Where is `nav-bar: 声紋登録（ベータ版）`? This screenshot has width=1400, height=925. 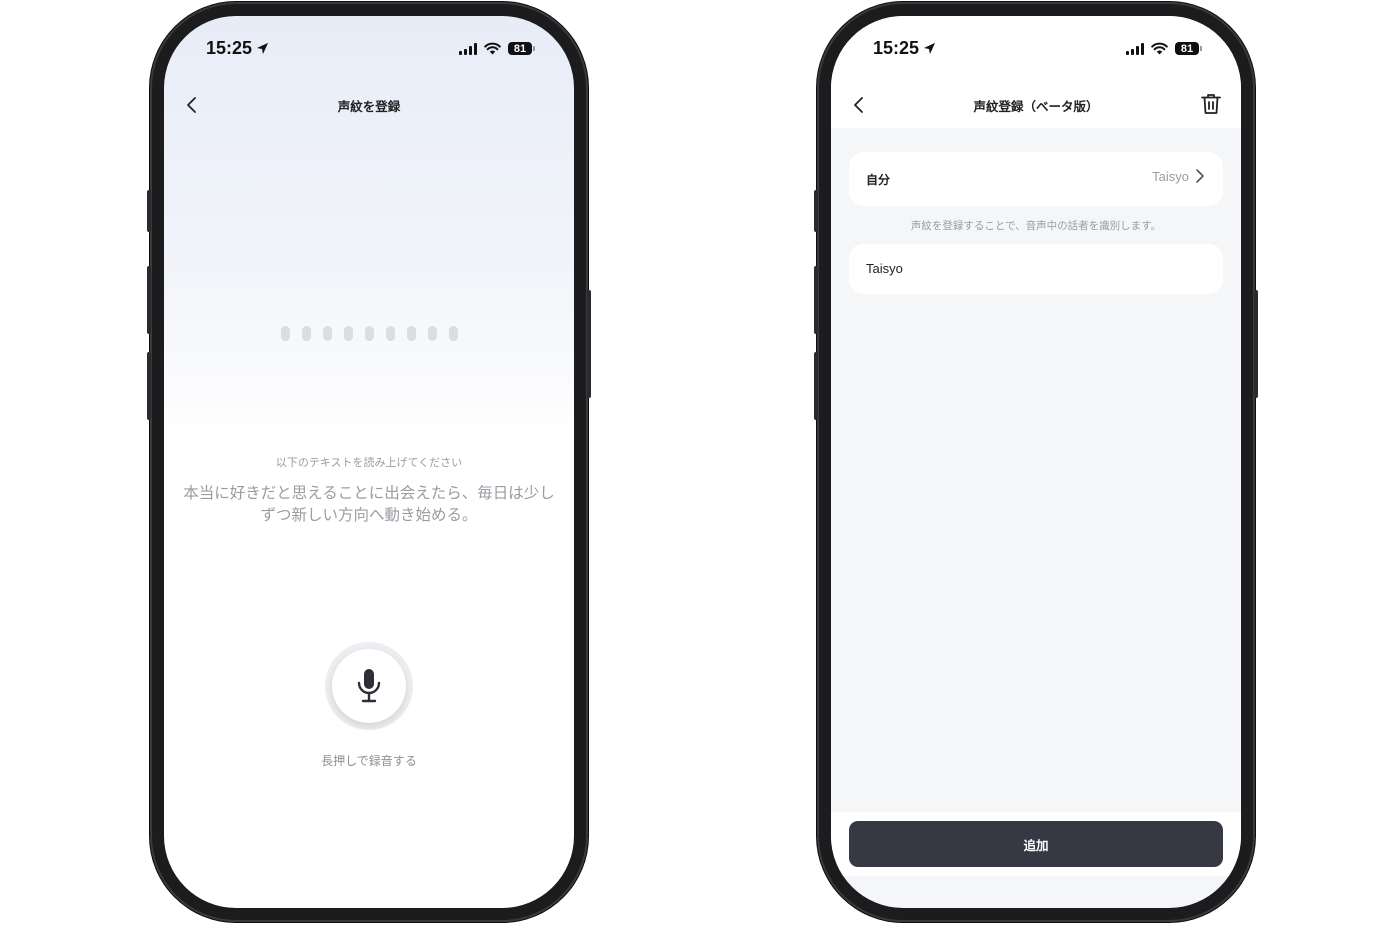
nav-bar: 声紋登録（ベータ版） is located at coordinates (1036, 105).